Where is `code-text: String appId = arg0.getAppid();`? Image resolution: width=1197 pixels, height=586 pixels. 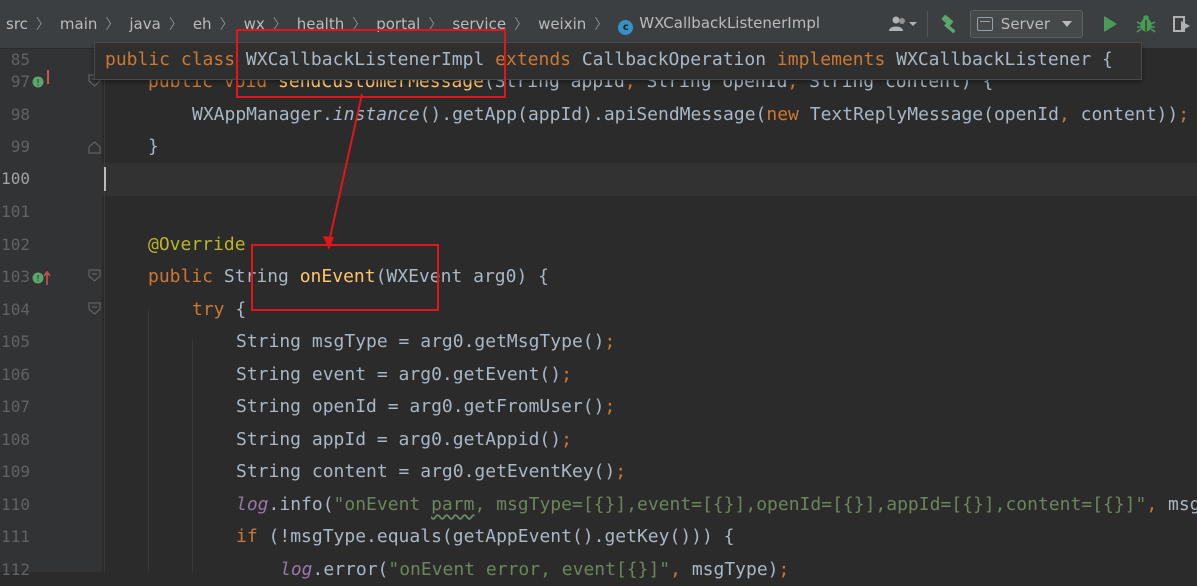 code-text: String appId = arg0.getAppid(); is located at coordinates (404, 440).